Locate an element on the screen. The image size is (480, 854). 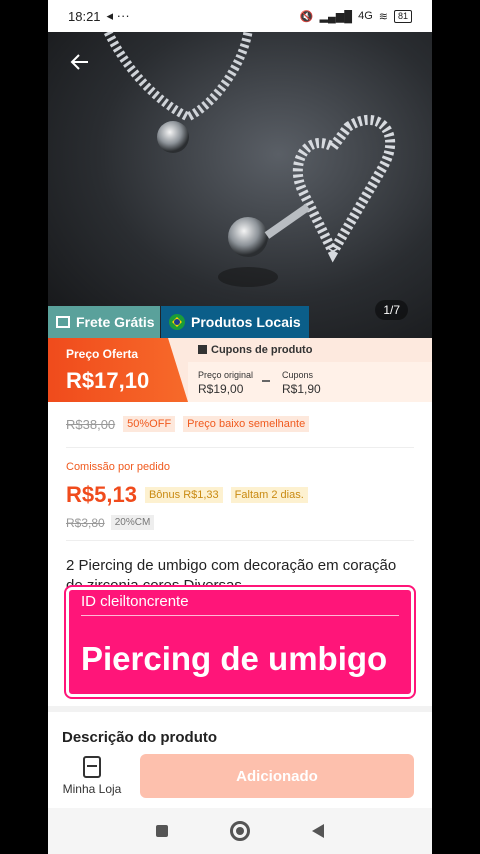
back-triangle-icon is located at coordinates (318, 831).